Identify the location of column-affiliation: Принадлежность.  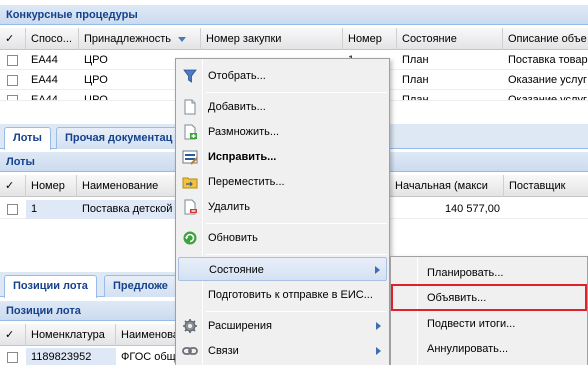
(140, 39).